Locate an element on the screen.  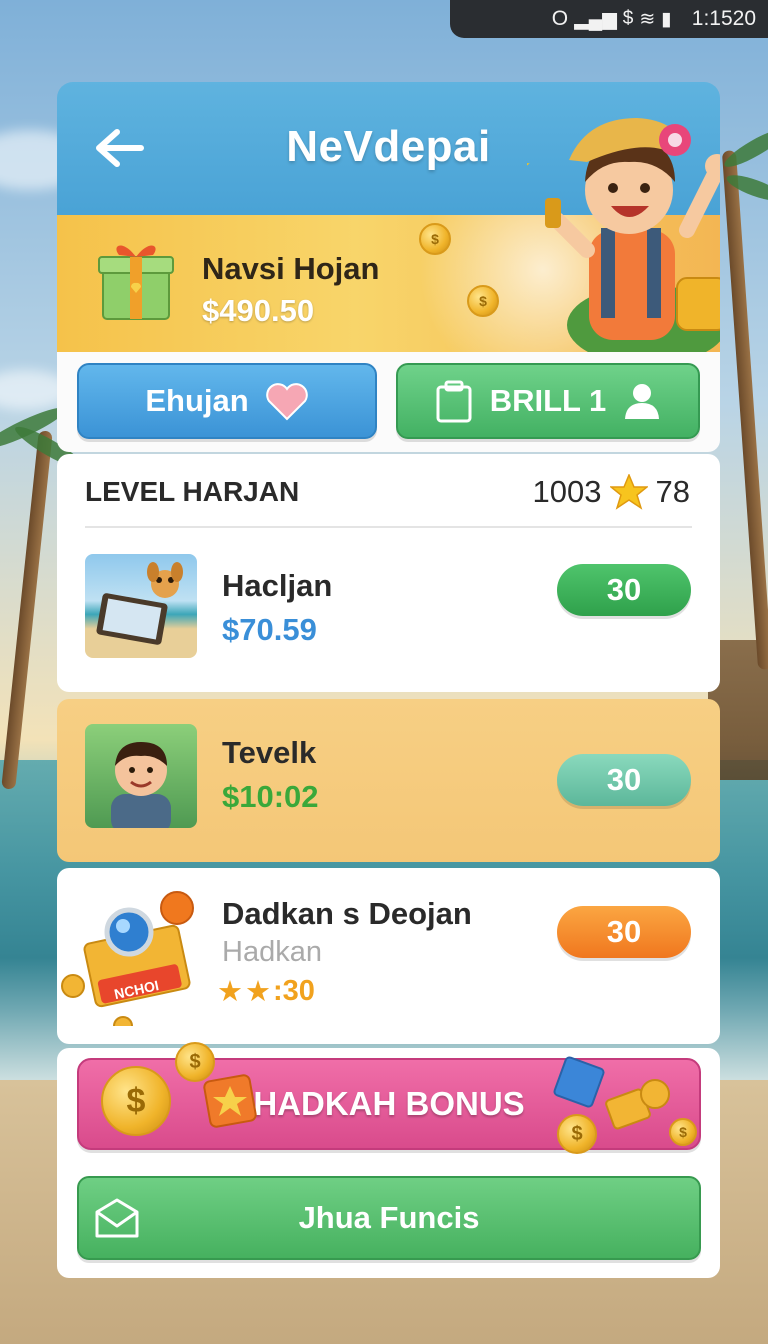
wifi-icon: ≋ is located at coordinates (647, 19).